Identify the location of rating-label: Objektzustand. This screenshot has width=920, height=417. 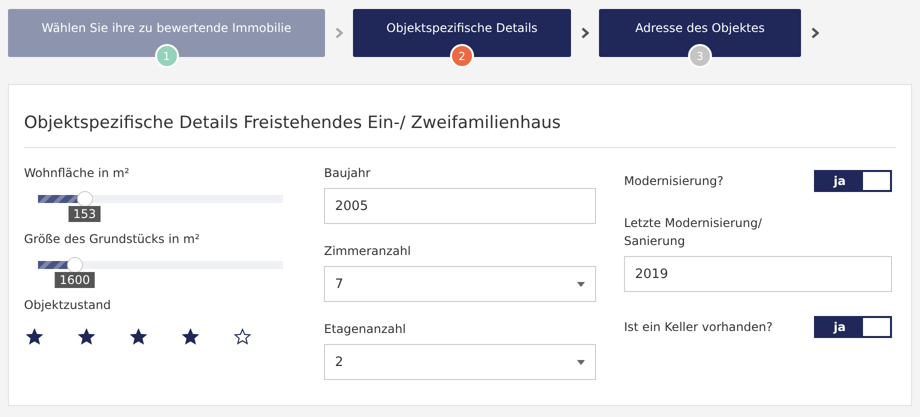
(68, 305).